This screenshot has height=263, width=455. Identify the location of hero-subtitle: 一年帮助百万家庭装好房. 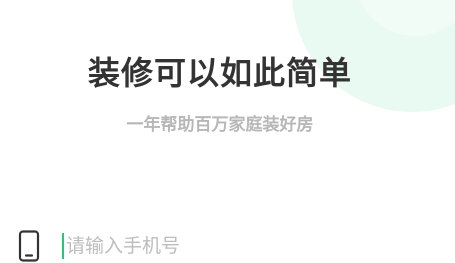
(220, 125).